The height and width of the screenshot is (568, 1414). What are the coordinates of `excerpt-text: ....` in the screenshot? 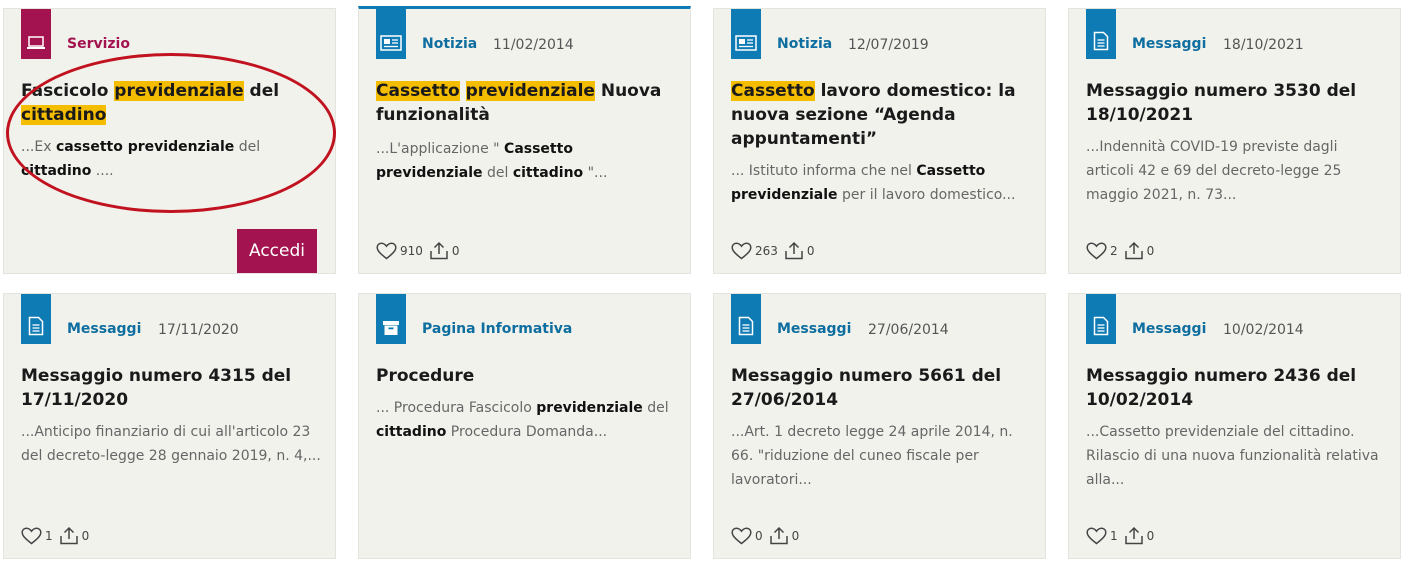 It's located at (102, 171).